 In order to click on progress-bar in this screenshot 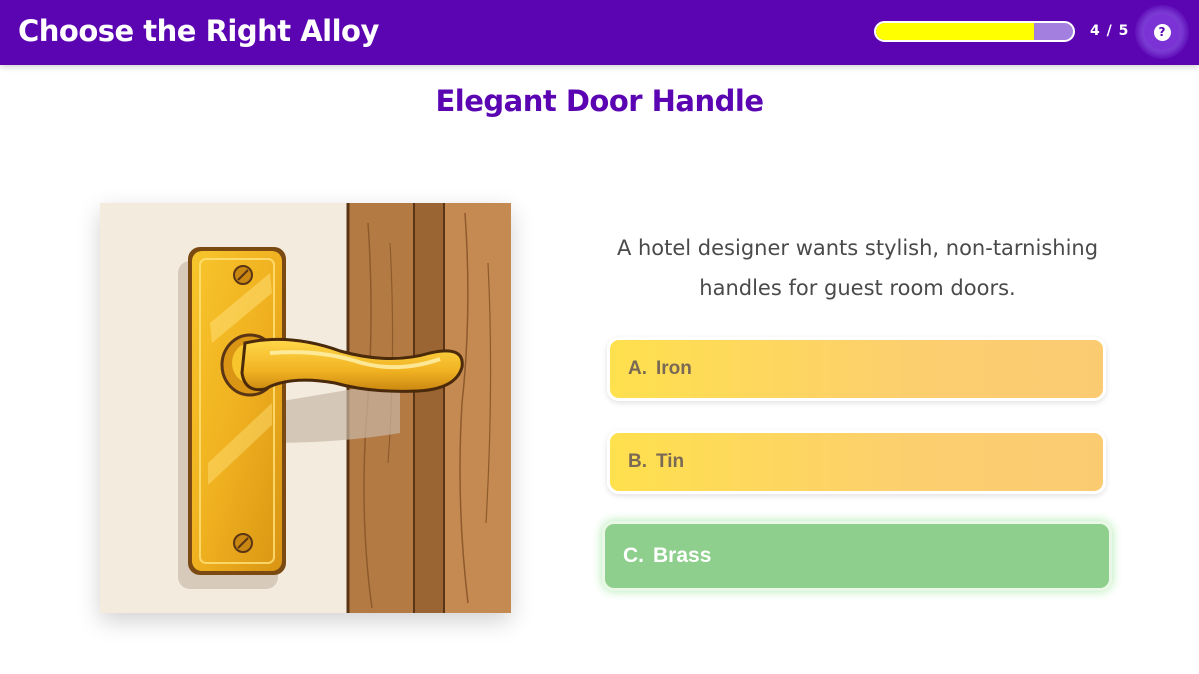, I will do `click(974, 31)`.